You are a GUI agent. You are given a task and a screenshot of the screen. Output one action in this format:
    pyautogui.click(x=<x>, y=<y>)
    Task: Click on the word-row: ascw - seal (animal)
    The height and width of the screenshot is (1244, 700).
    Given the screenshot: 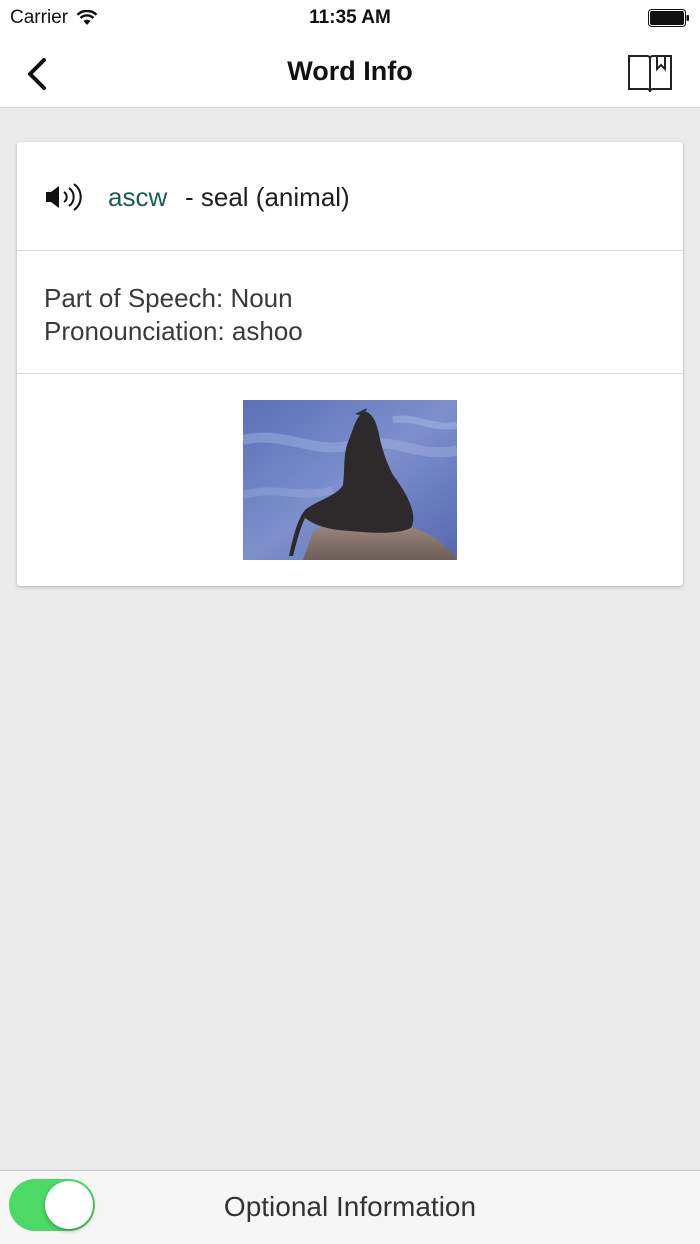 What is the action you would take?
    pyautogui.click(x=350, y=196)
    